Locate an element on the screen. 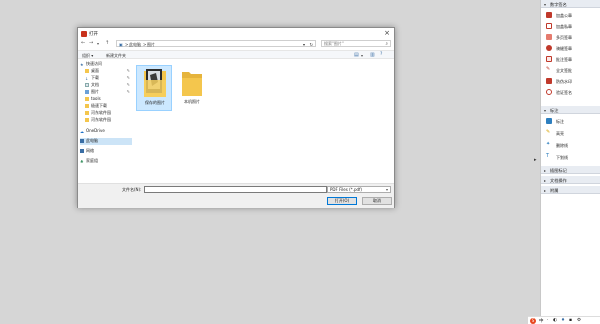 The image size is (600, 324). nav-item-pictures: 图片 ✎ is located at coordinates (106, 92).